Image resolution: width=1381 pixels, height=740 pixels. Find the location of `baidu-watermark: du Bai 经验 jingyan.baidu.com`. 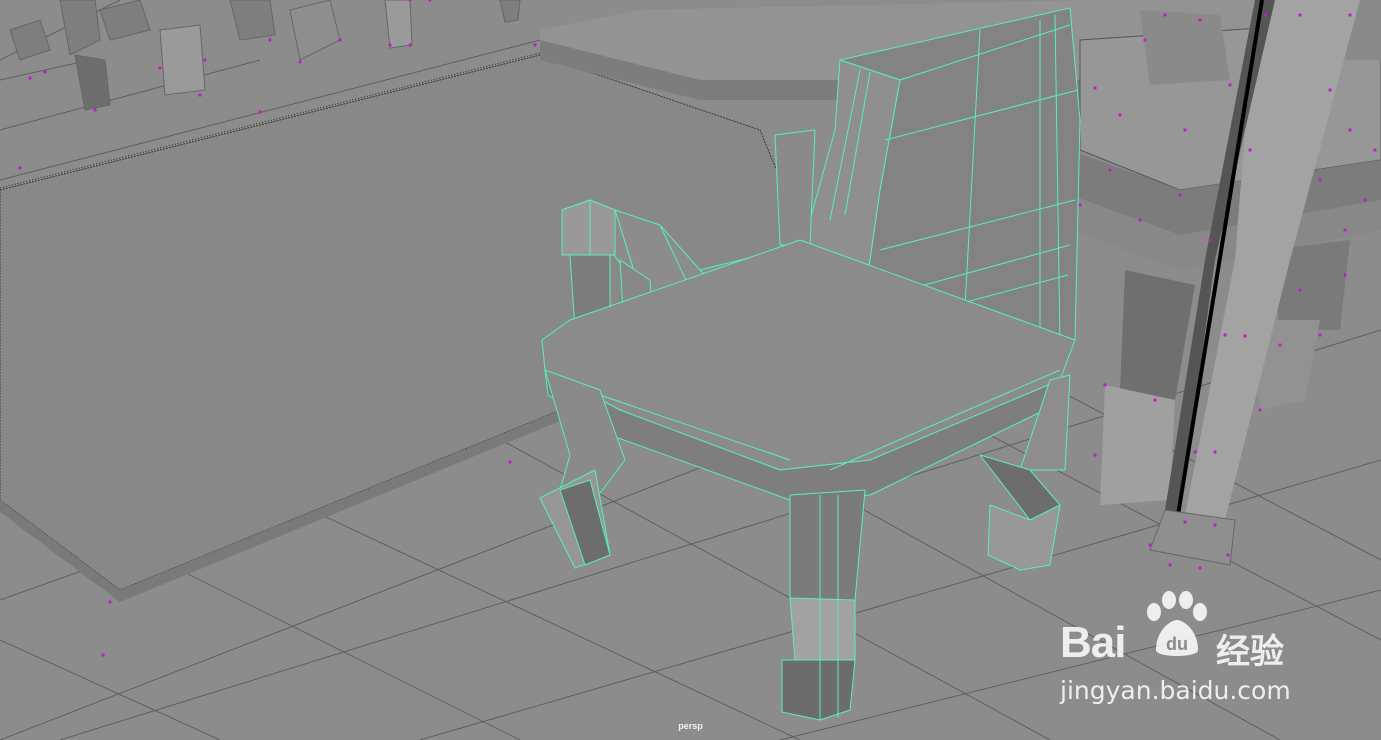

baidu-watermark: du Bai 经验 jingyan.baidu.com is located at coordinates (1218, 650).